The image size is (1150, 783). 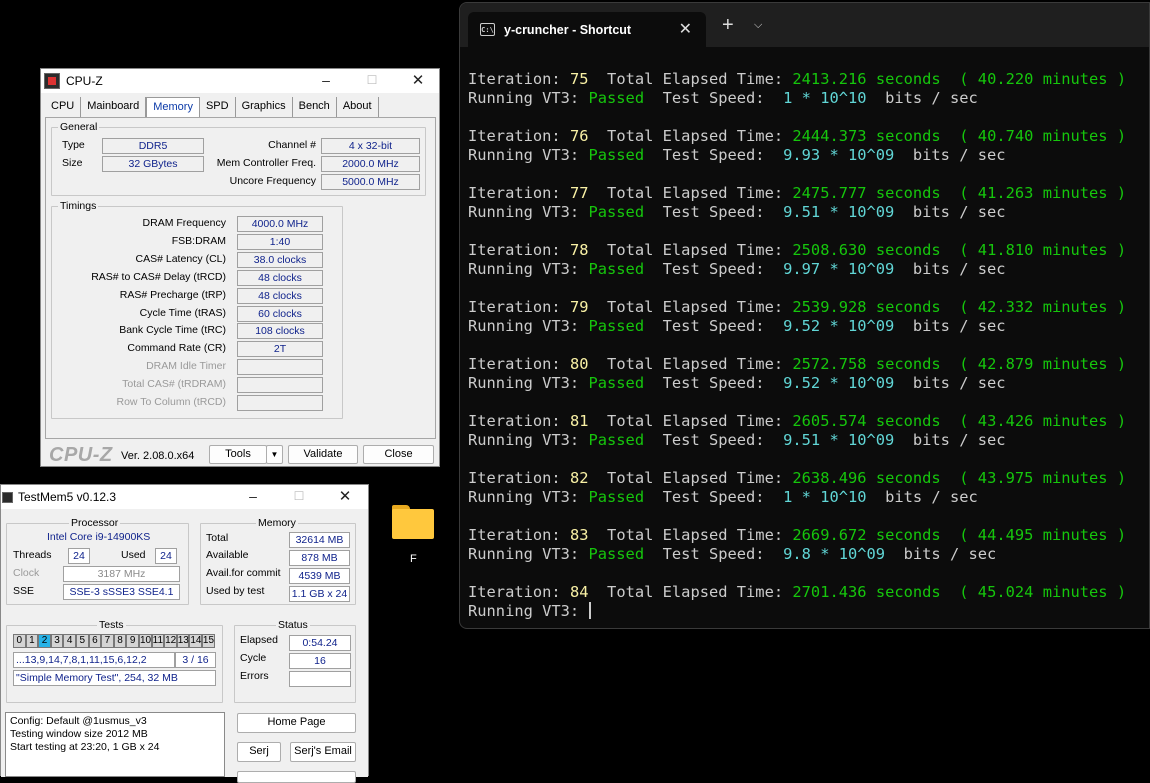 I want to click on tab-graphics: Graphics, so click(x=264, y=107).